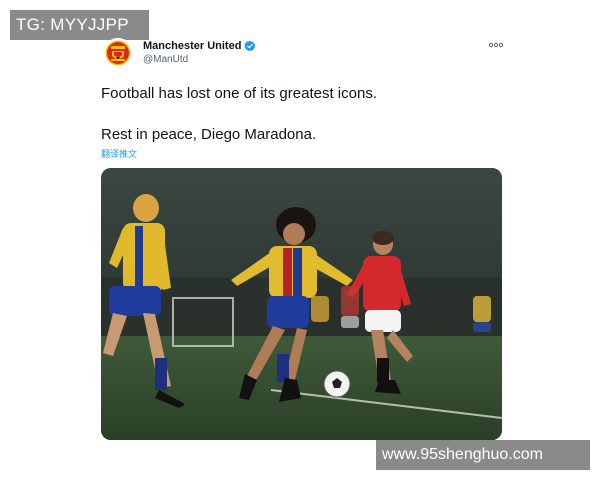 The image size is (600, 480). What do you see at coordinates (119, 154) in the screenshot?
I see `translate-tweet-link: 翻译推文` at bounding box center [119, 154].